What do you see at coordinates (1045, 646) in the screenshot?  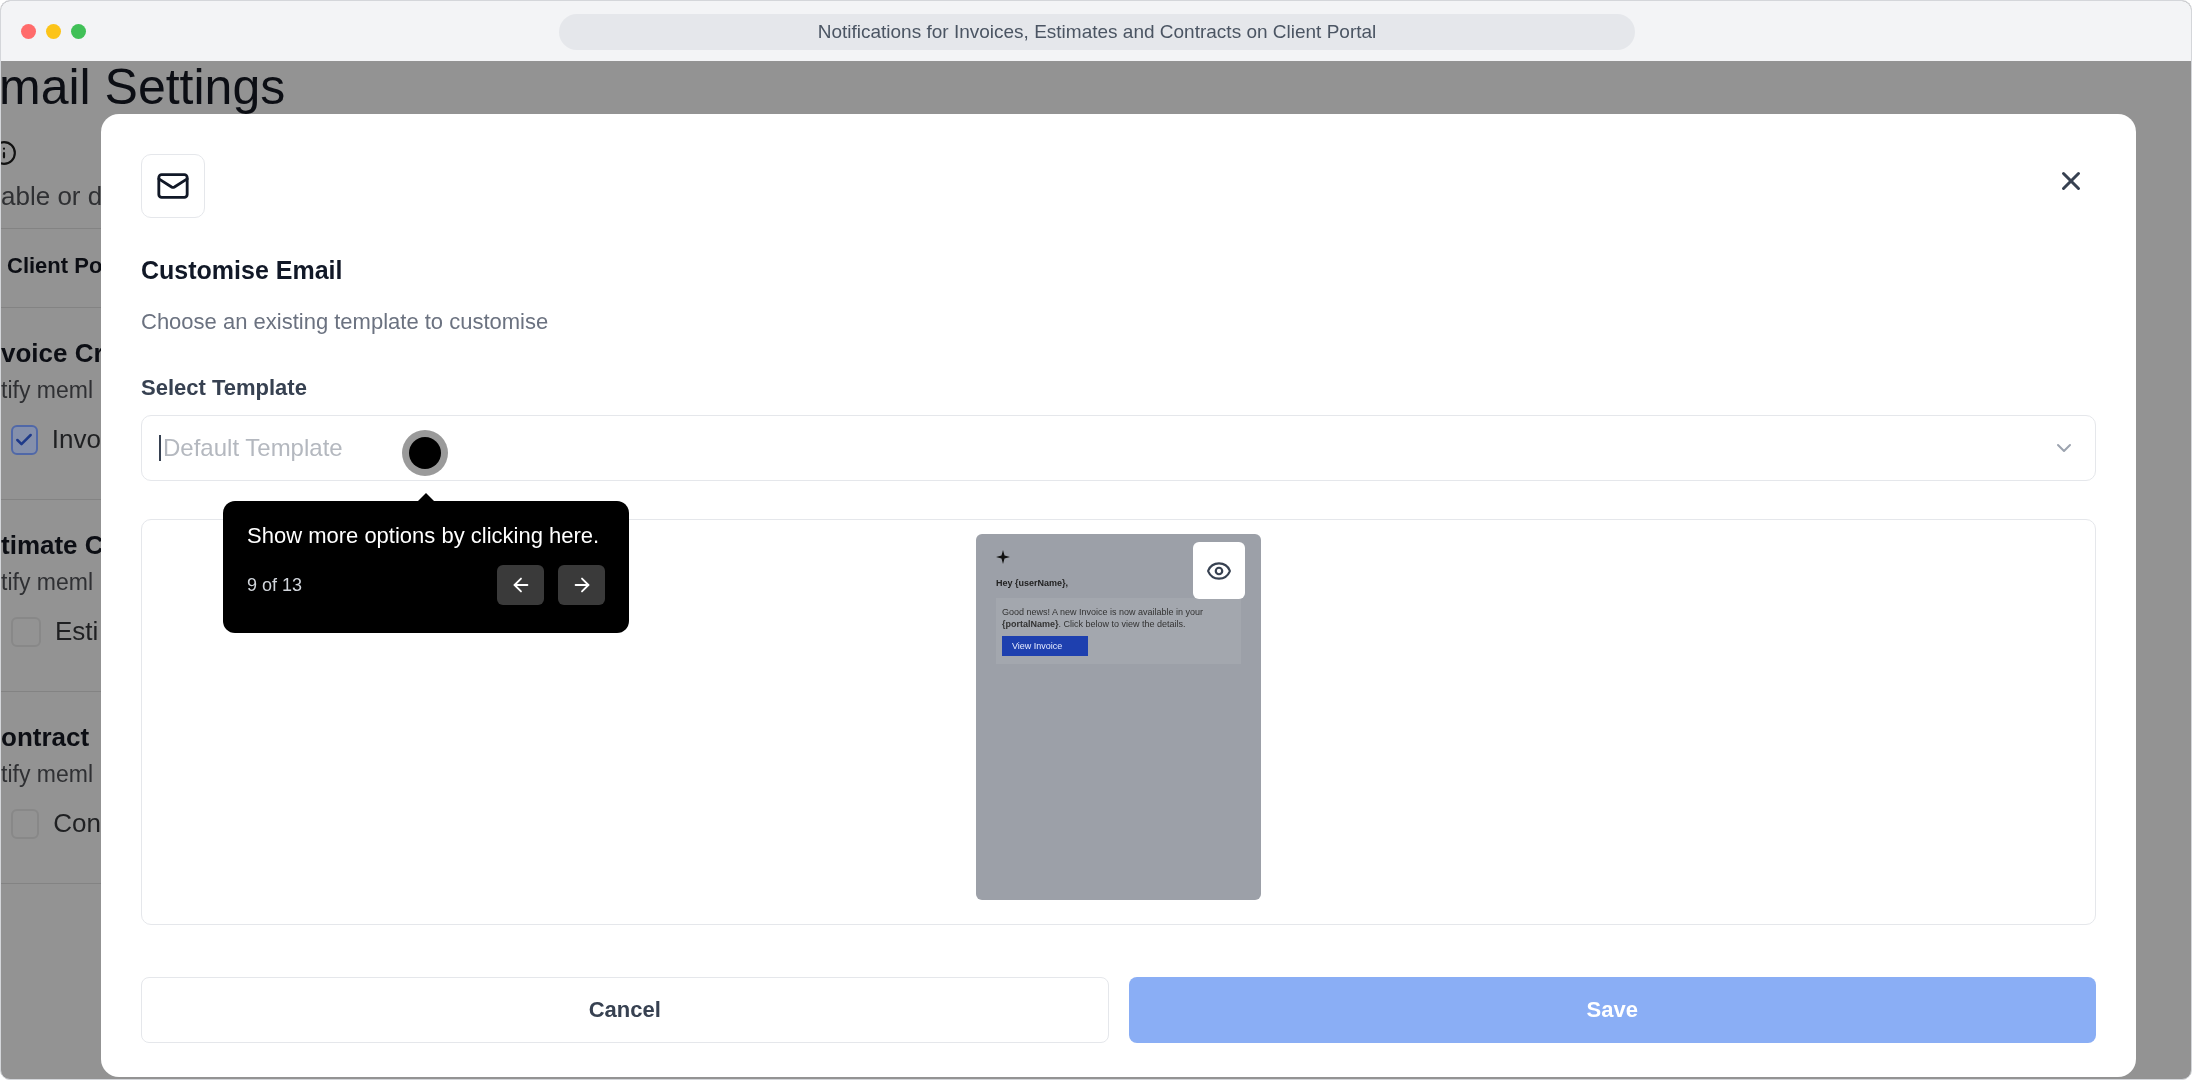 I see `preview-view-button: View Invoice` at bounding box center [1045, 646].